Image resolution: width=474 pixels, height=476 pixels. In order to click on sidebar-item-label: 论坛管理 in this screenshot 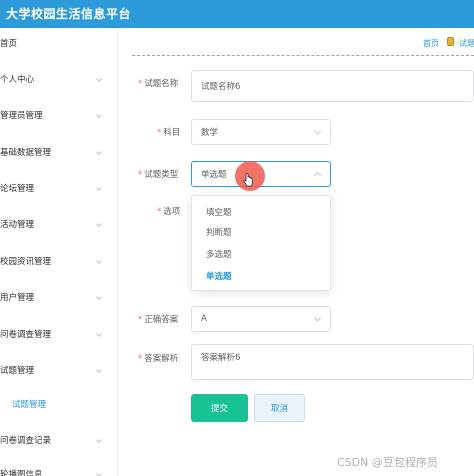, I will do `click(17, 189)`.